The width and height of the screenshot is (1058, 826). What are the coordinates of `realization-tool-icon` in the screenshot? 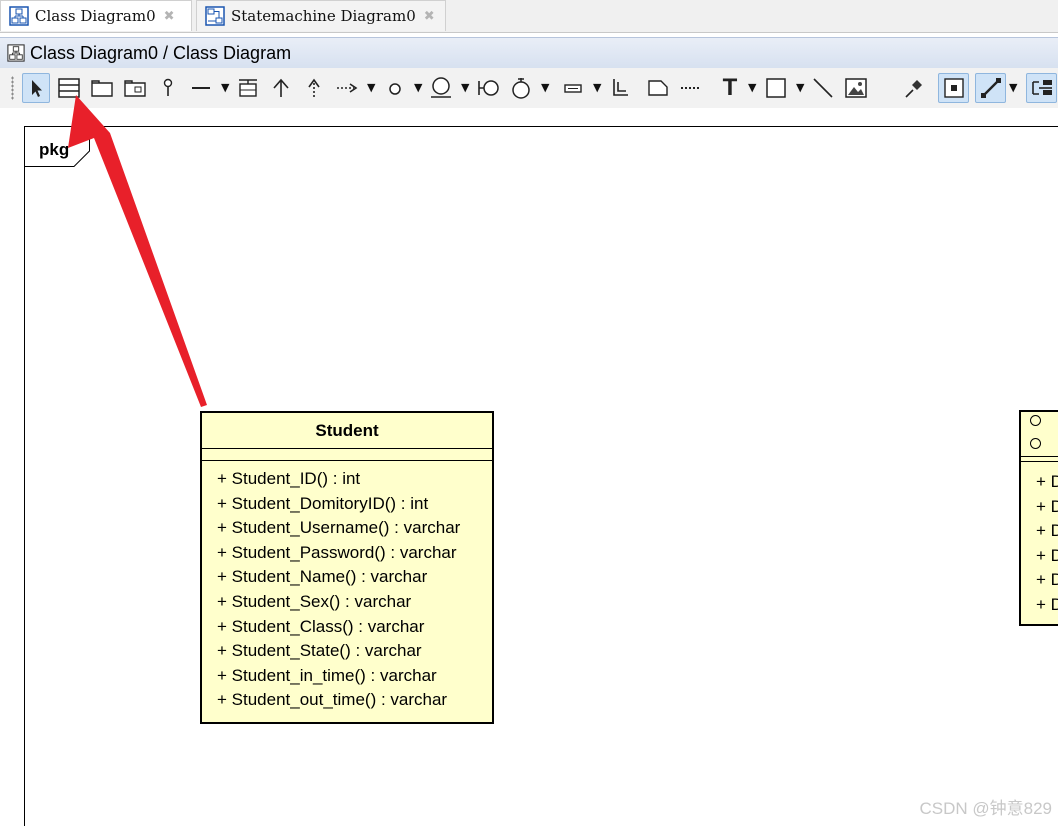 It's located at (314, 87).